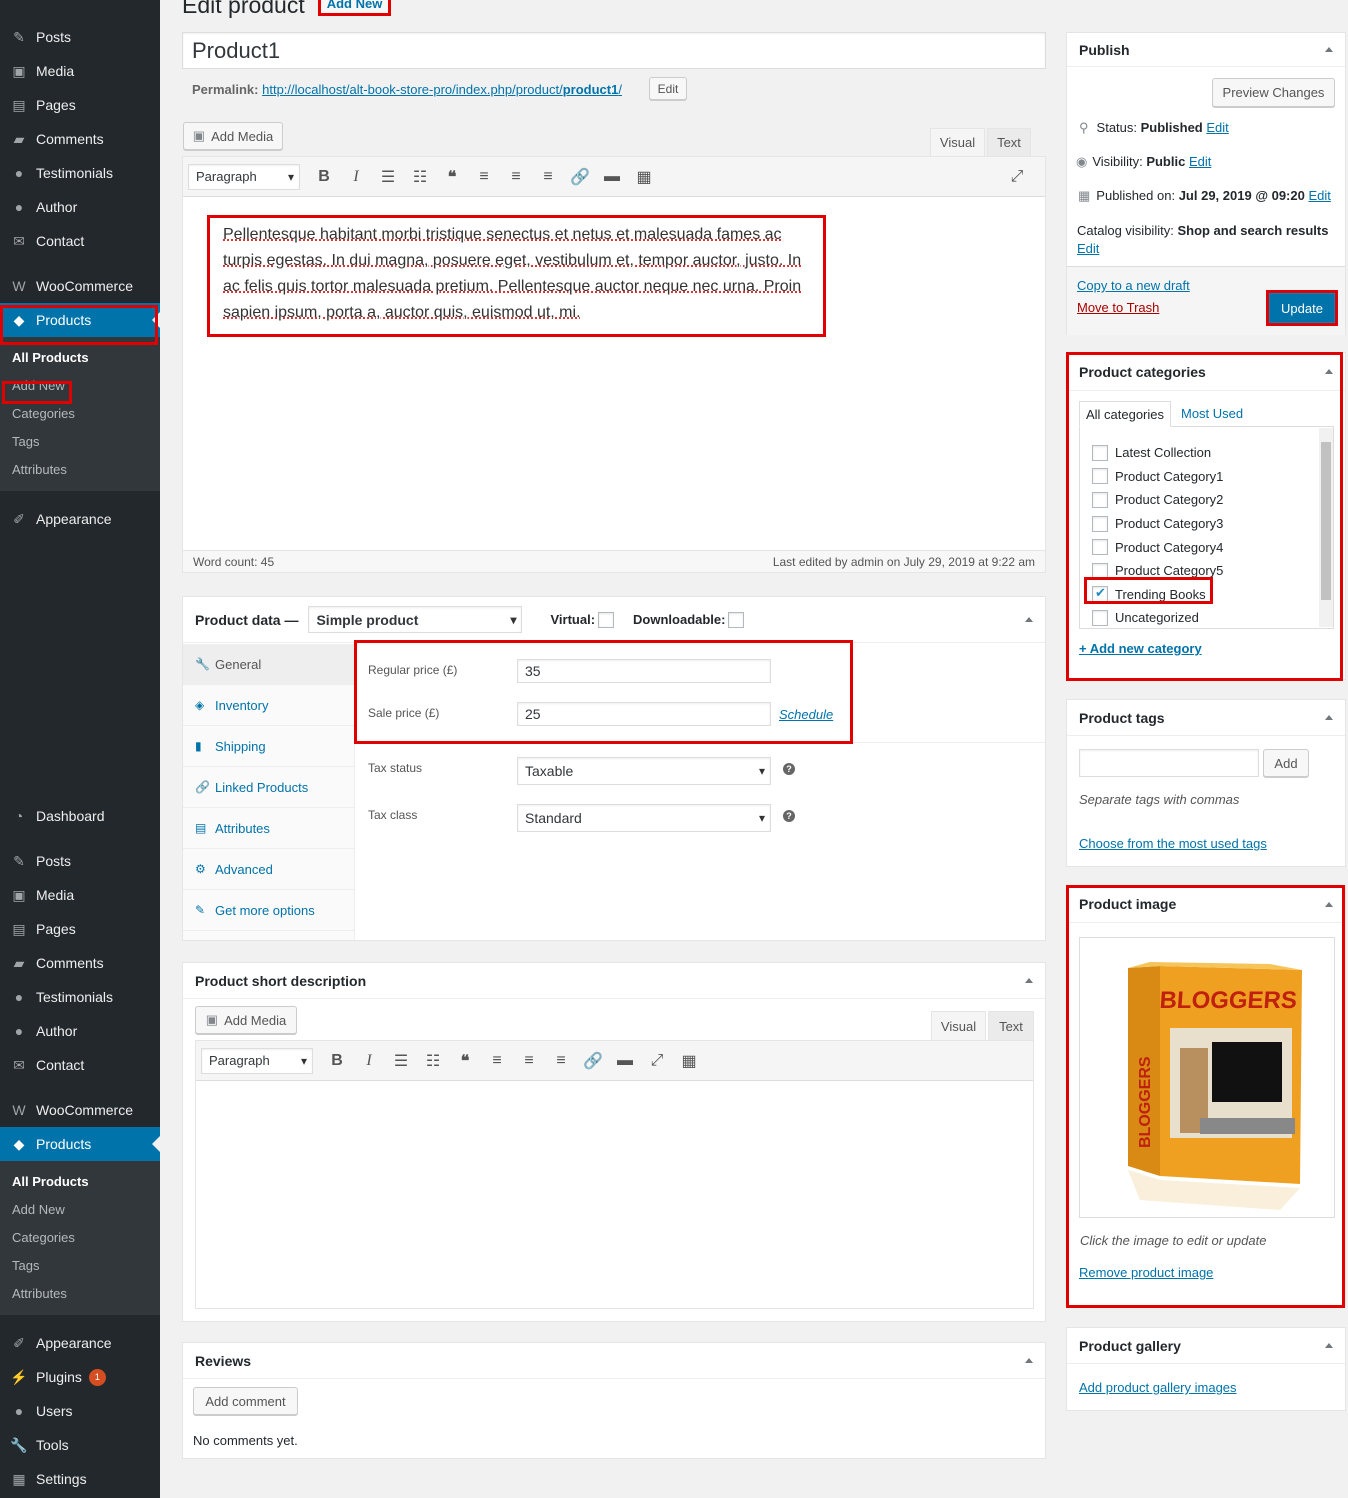 This screenshot has width=1348, height=1498. What do you see at coordinates (1125, 414) in the screenshot?
I see `tab-all-categories: All categories` at bounding box center [1125, 414].